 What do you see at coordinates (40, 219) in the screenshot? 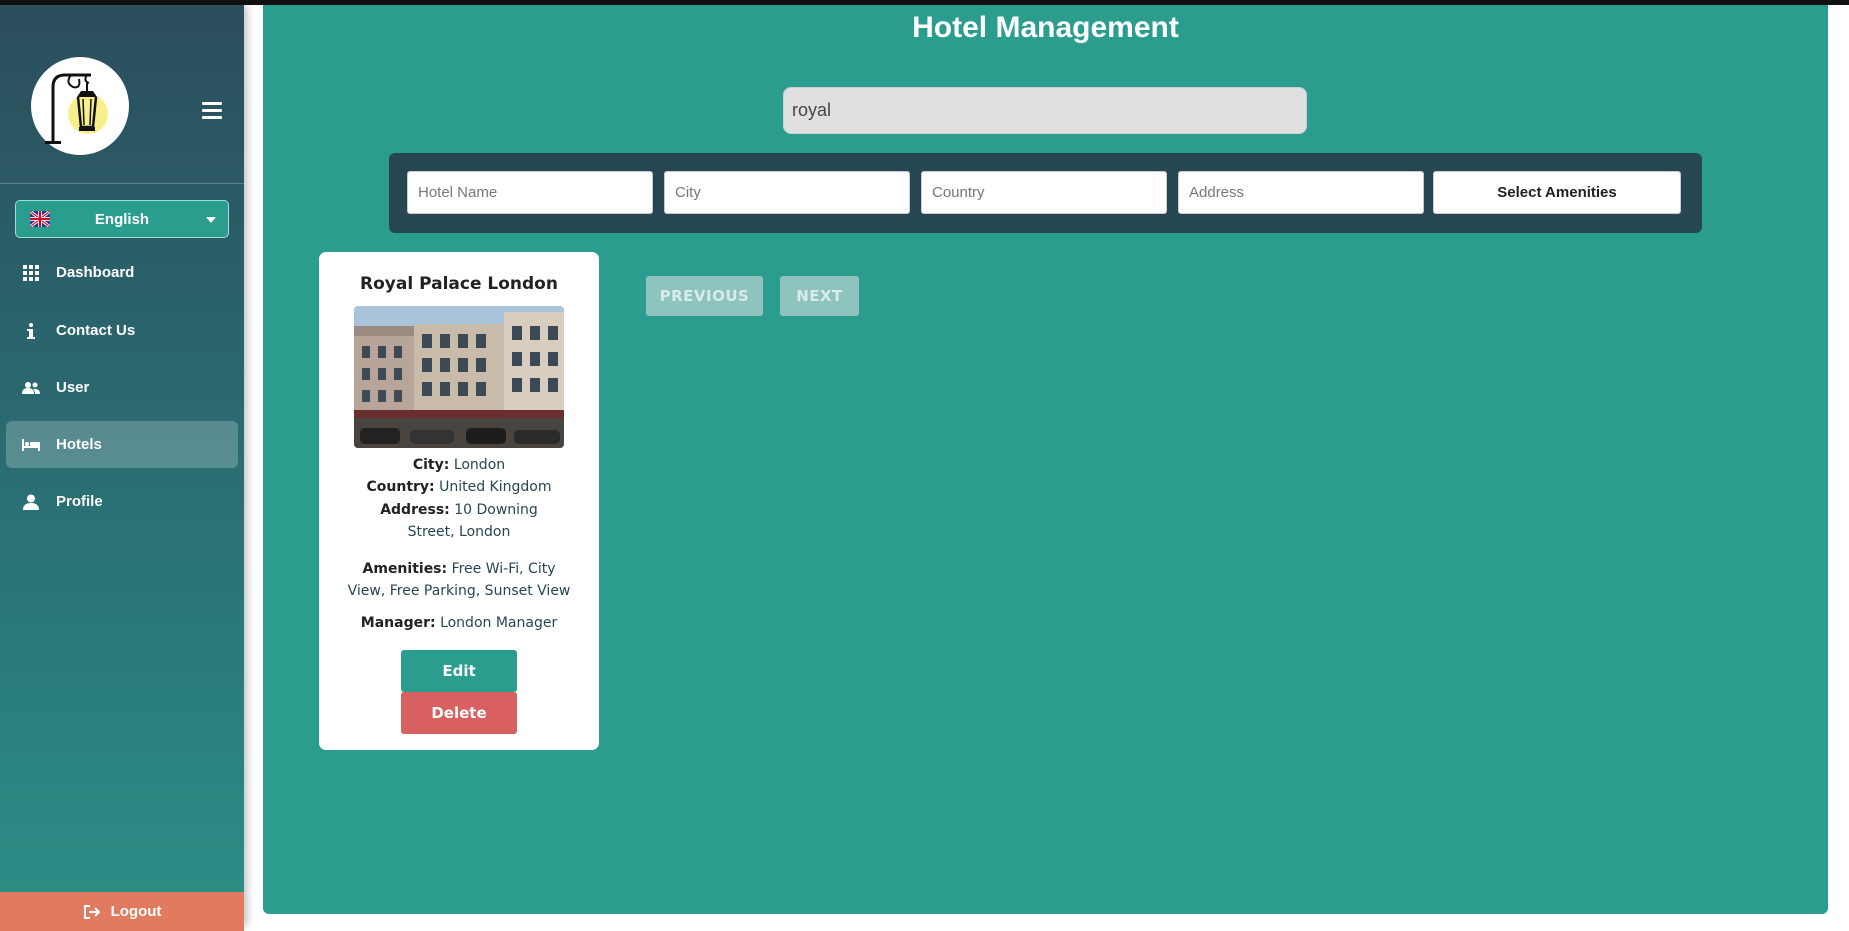
I see `uk-flag-icon` at bounding box center [40, 219].